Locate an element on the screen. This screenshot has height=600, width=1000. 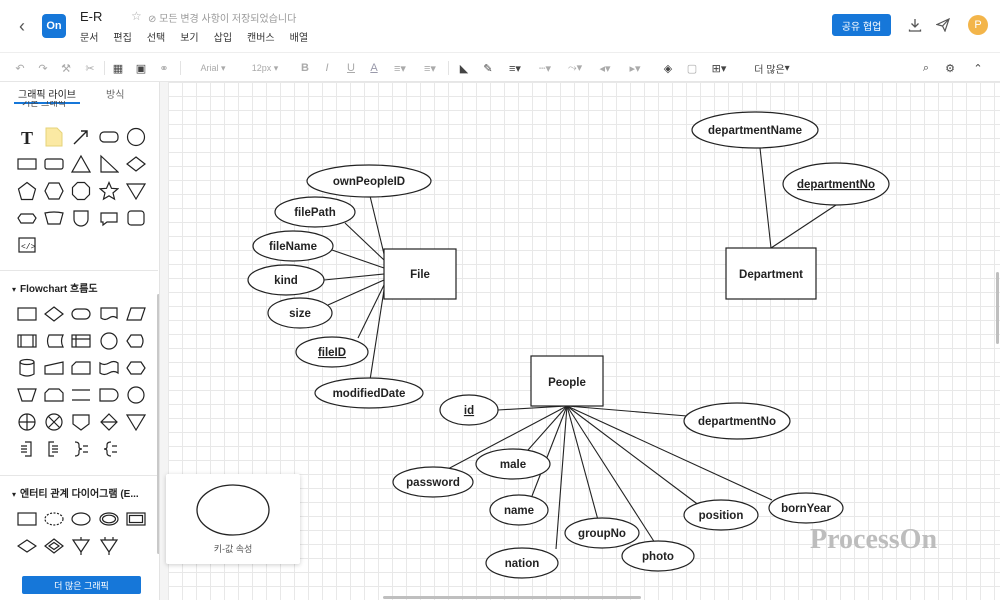
processon-watermark: ProcessOn is located at coordinates (874, 539).